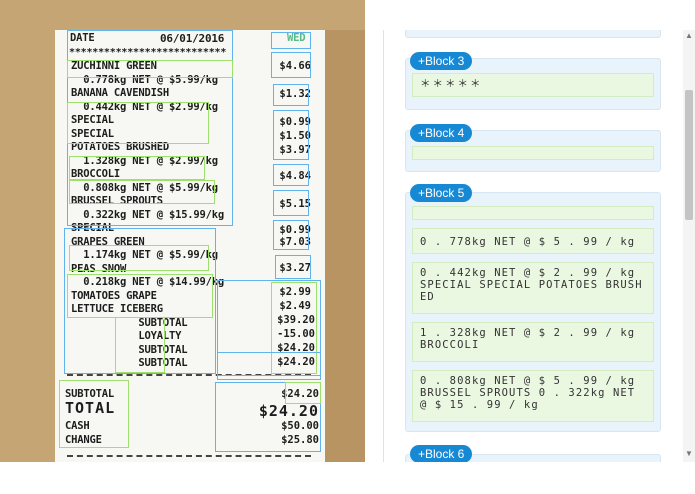 The width and height of the screenshot is (695, 494). What do you see at coordinates (533, 34) in the screenshot?
I see `block-2-card` at bounding box center [533, 34].